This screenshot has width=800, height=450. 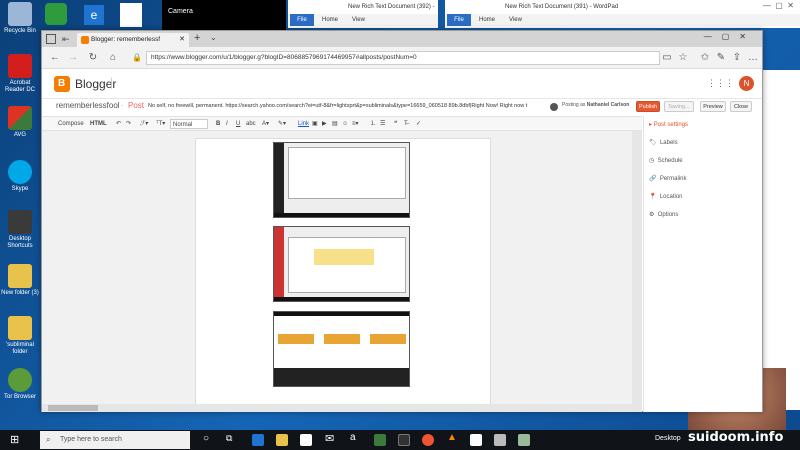 What do you see at coordinates (238, 124) in the screenshot?
I see `underline-icon: U` at bounding box center [238, 124].